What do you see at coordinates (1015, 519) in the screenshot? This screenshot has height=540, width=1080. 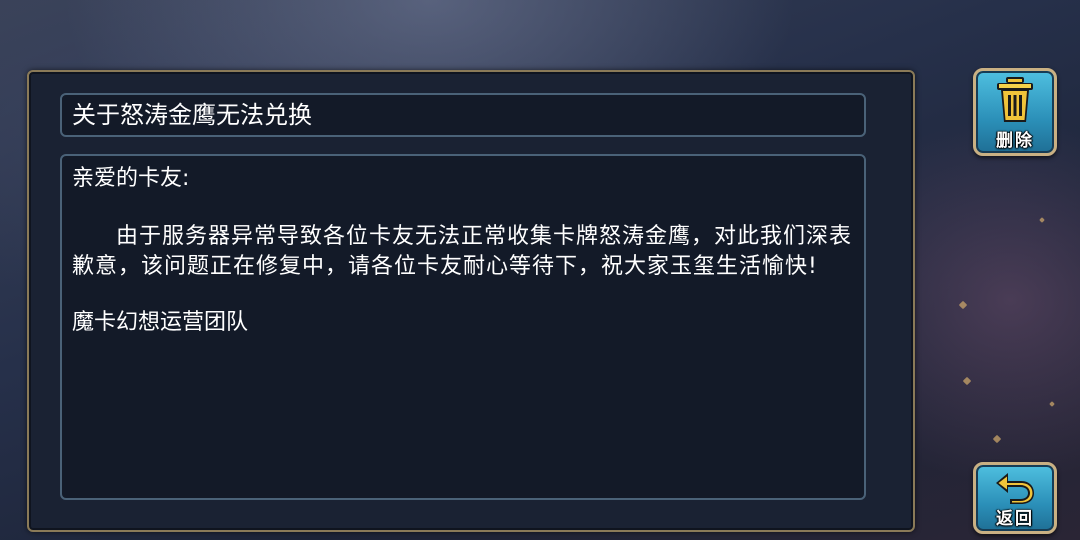 I see `back-button-label: 返回` at bounding box center [1015, 519].